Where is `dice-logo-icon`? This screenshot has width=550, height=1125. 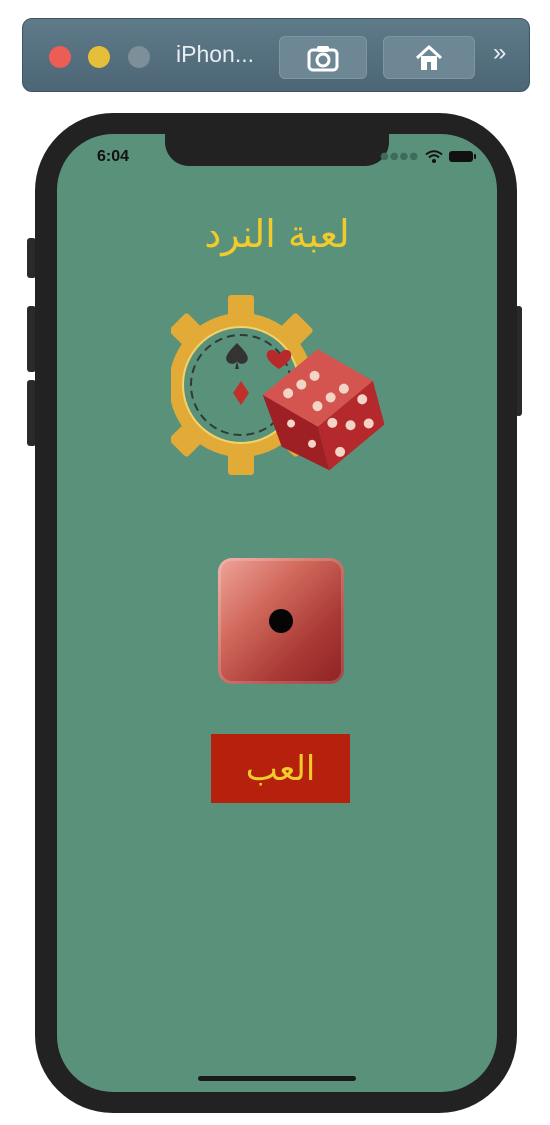
dice-logo-icon is located at coordinates (278, 385).